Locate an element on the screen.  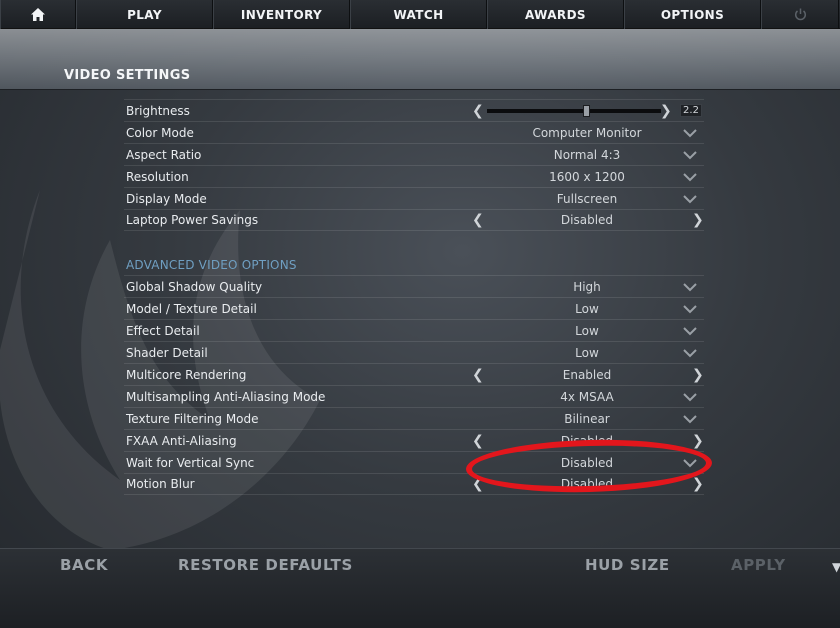
setting-row: Global Shadow Quality High is located at coordinates (414, 286).